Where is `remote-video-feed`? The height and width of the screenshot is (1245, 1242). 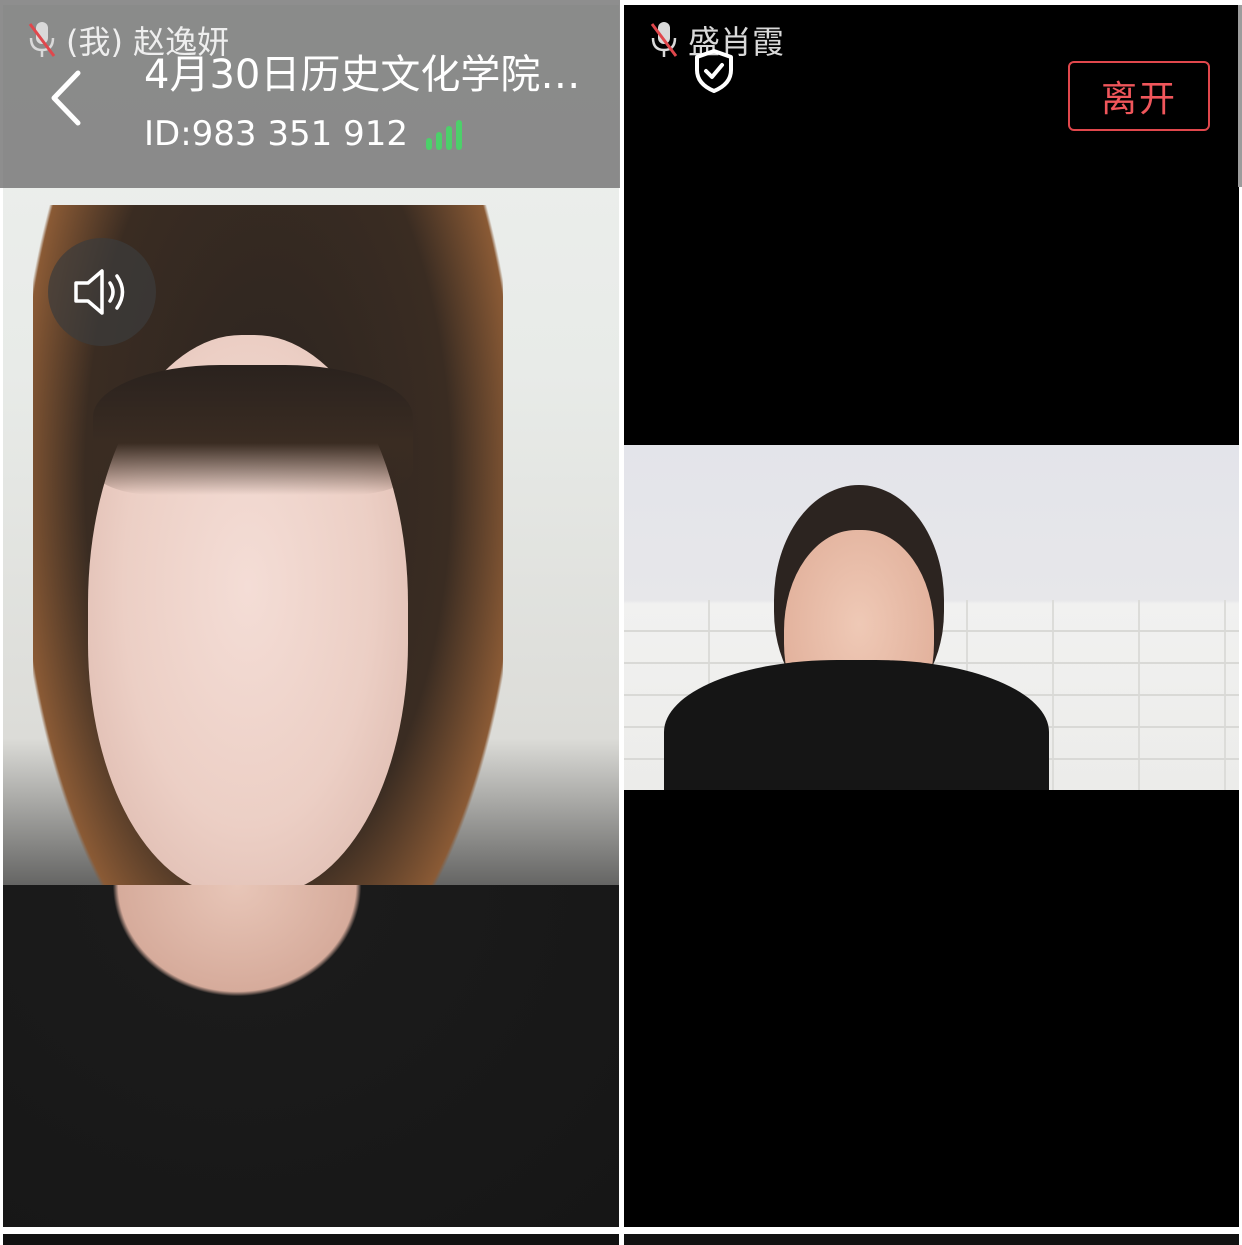 remote-video-feed is located at coordinates (931, 617).